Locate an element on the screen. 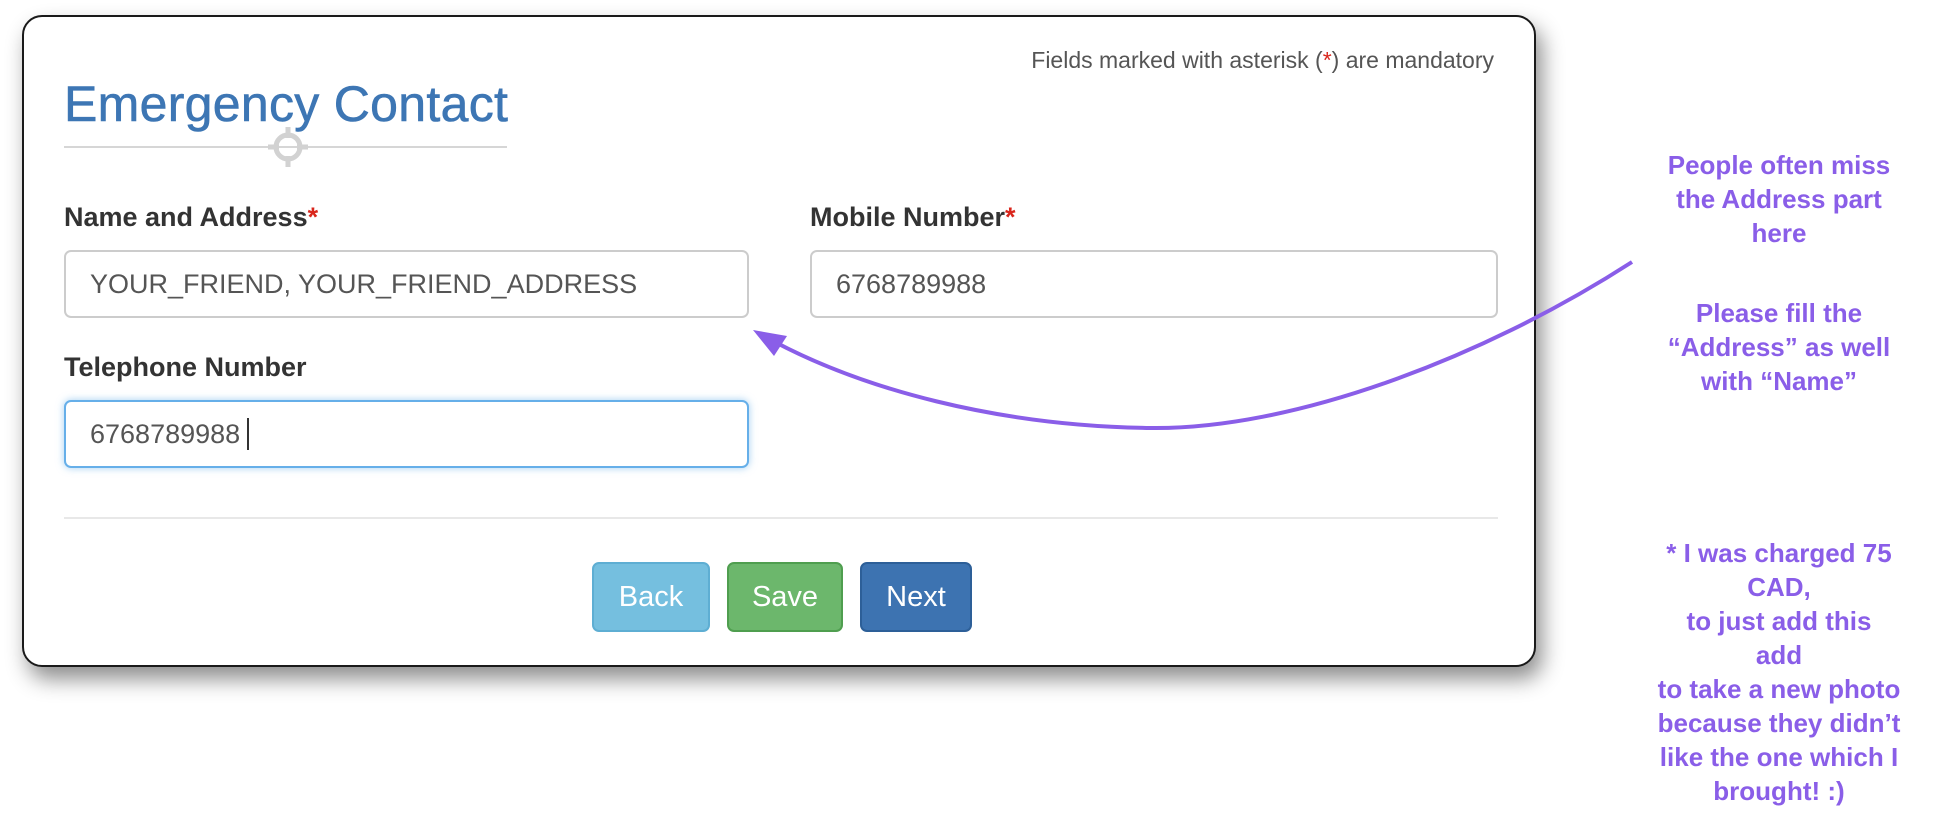  mobile-number-label: Mobile Number* is located at coordinates (913, 217).